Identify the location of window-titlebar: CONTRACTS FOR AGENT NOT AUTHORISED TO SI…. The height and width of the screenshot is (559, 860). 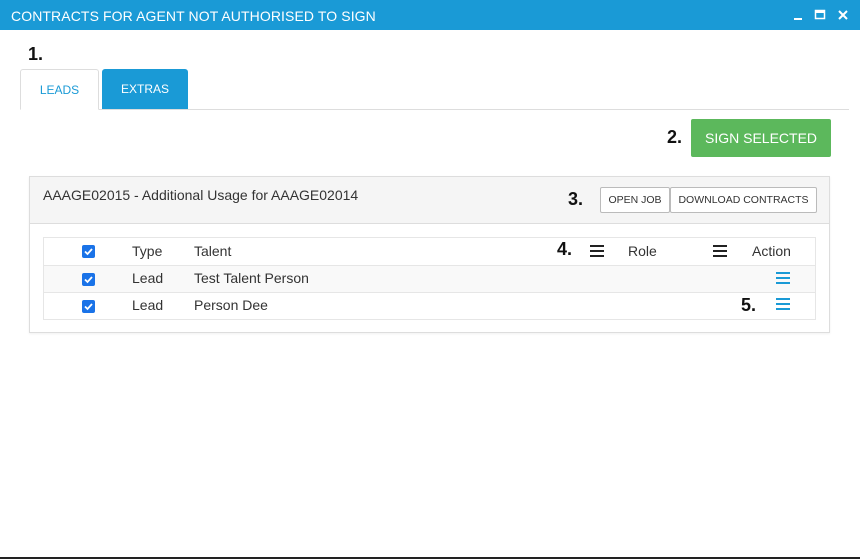
(430, 15).